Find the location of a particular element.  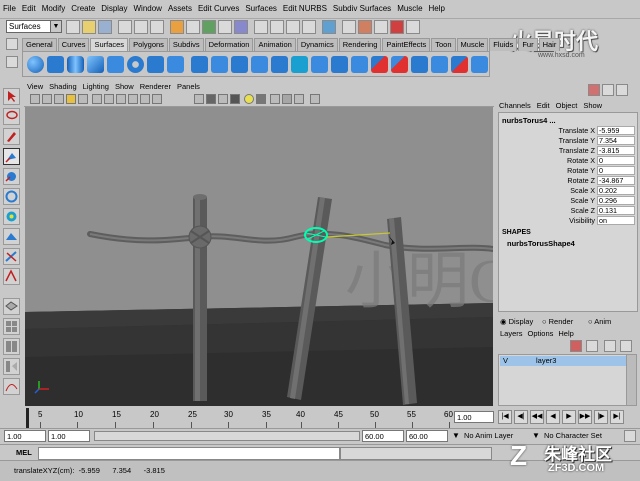

open-scene-icon is located at coordinates (89, 27).